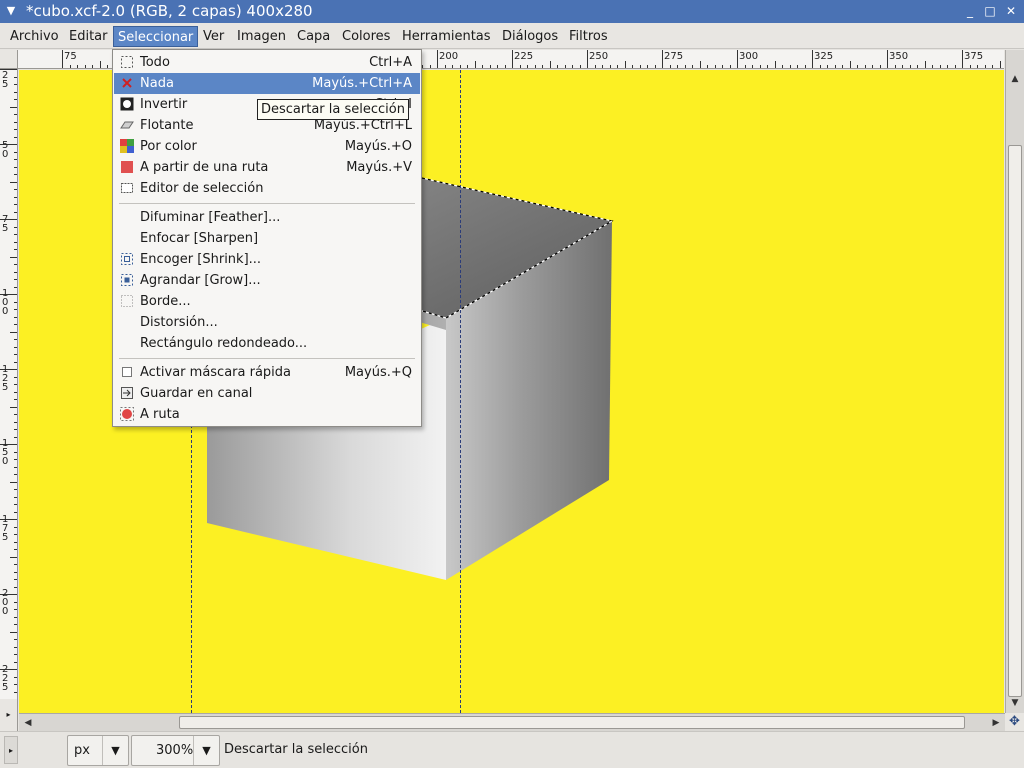 The height and width of the screenshot is (768, 1024). What do you see at coordinates (378, 372) in the screenshot?
I see `menu-item-accelerator: Mayús.+Q` at bounding box center [378, 372].